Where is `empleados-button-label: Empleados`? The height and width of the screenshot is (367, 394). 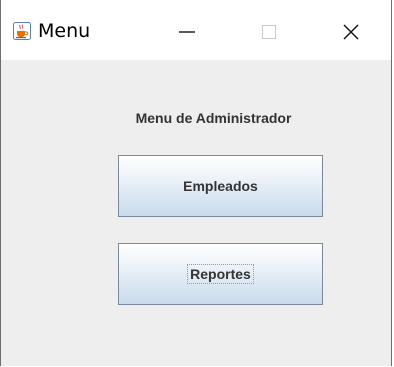
empleados-button-label: Empleados is located at coordinates (220, 186).